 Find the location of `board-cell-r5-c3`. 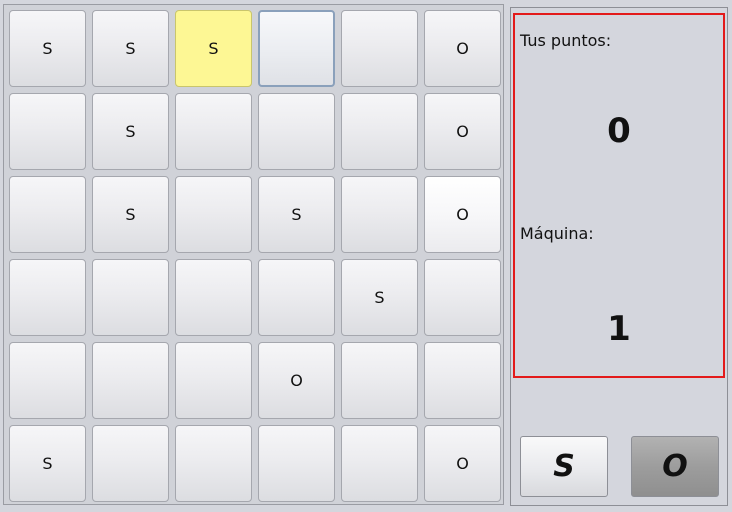

board-cell-r5-c3 is located at coordinates (213, 380).